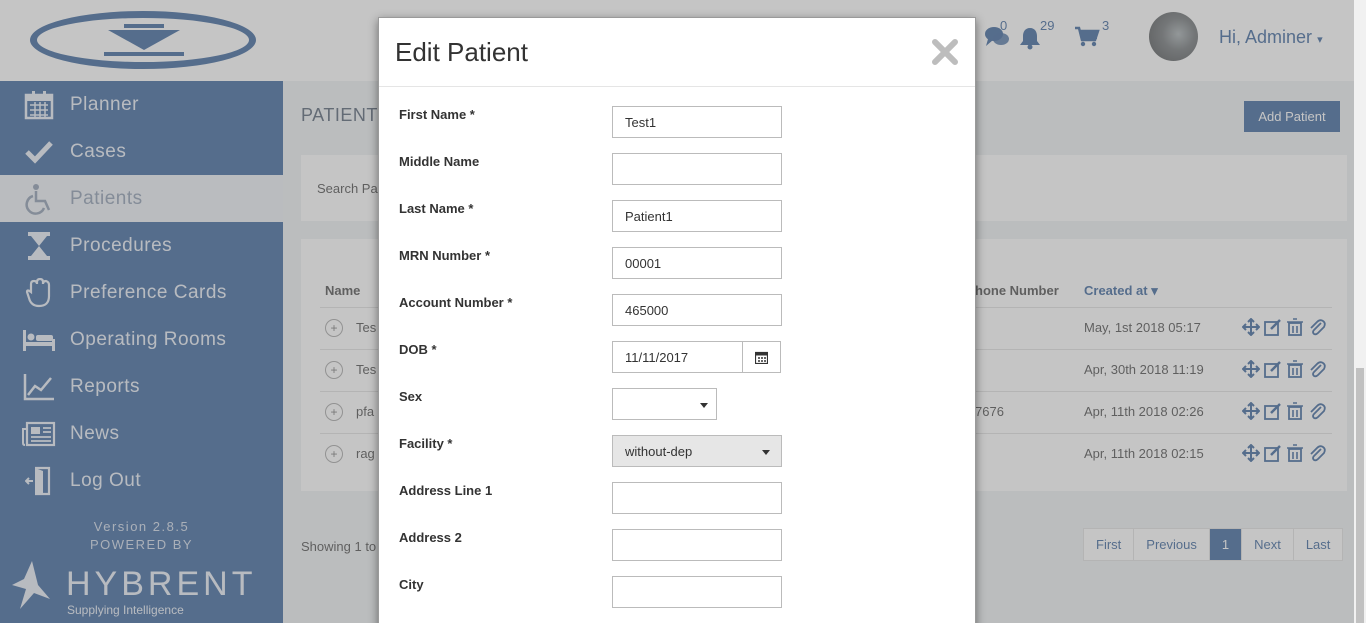 This screenshot has width=1366, height=623. Describe the element at coordinates (697, 451) in the screenshot. I see `facility-select: without-dep` at that location.